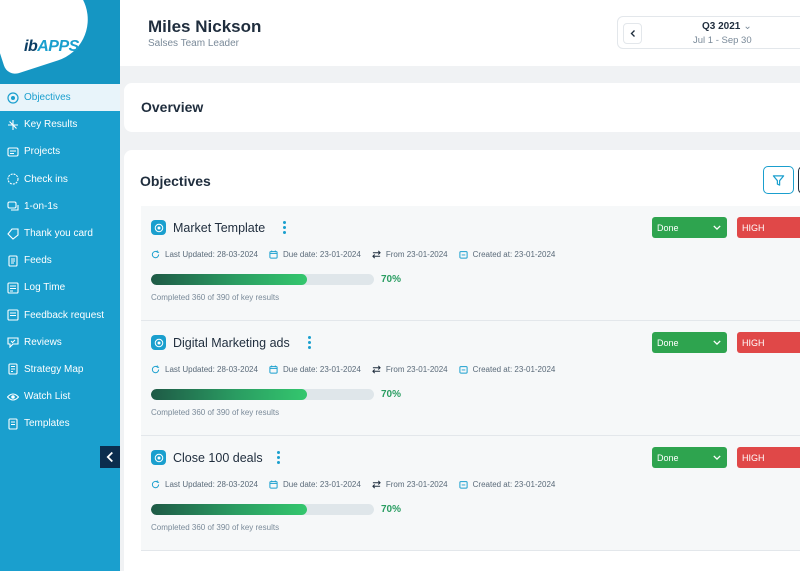  Describe the element at coordinates (205, 26) in the screenshot. I see `user-name: Miles Nickson` at that location.